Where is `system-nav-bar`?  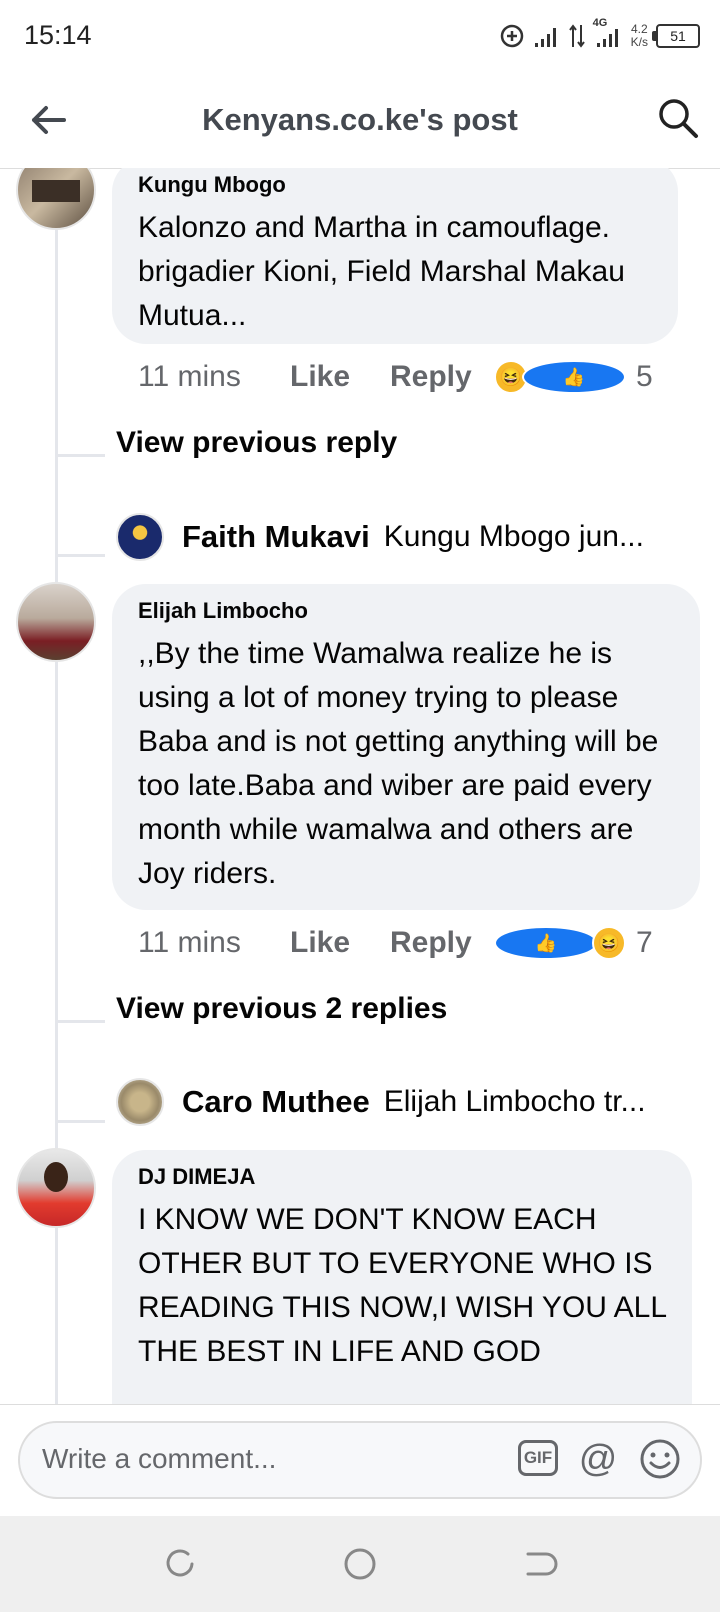 system-nav-bar is located at coordinates (360, 1564).